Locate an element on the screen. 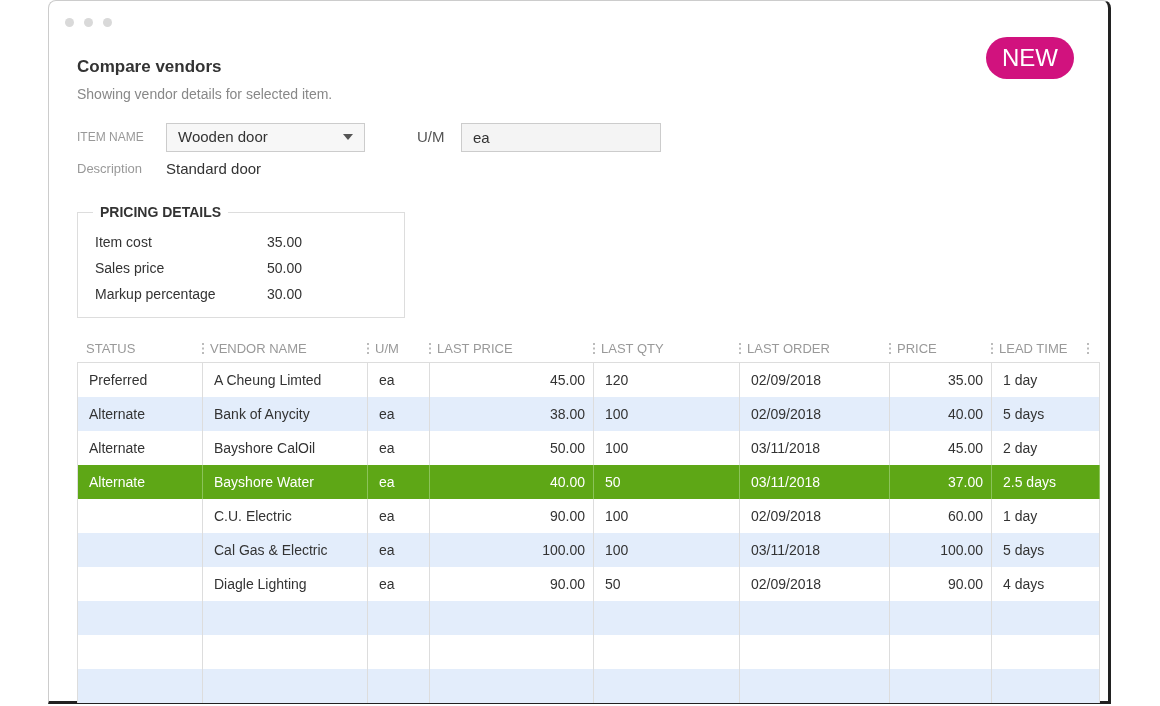 The width and height of the screenshot is (1160, 706). table-cell-text: Bank of Anycity is located at coordinates (262, 414).